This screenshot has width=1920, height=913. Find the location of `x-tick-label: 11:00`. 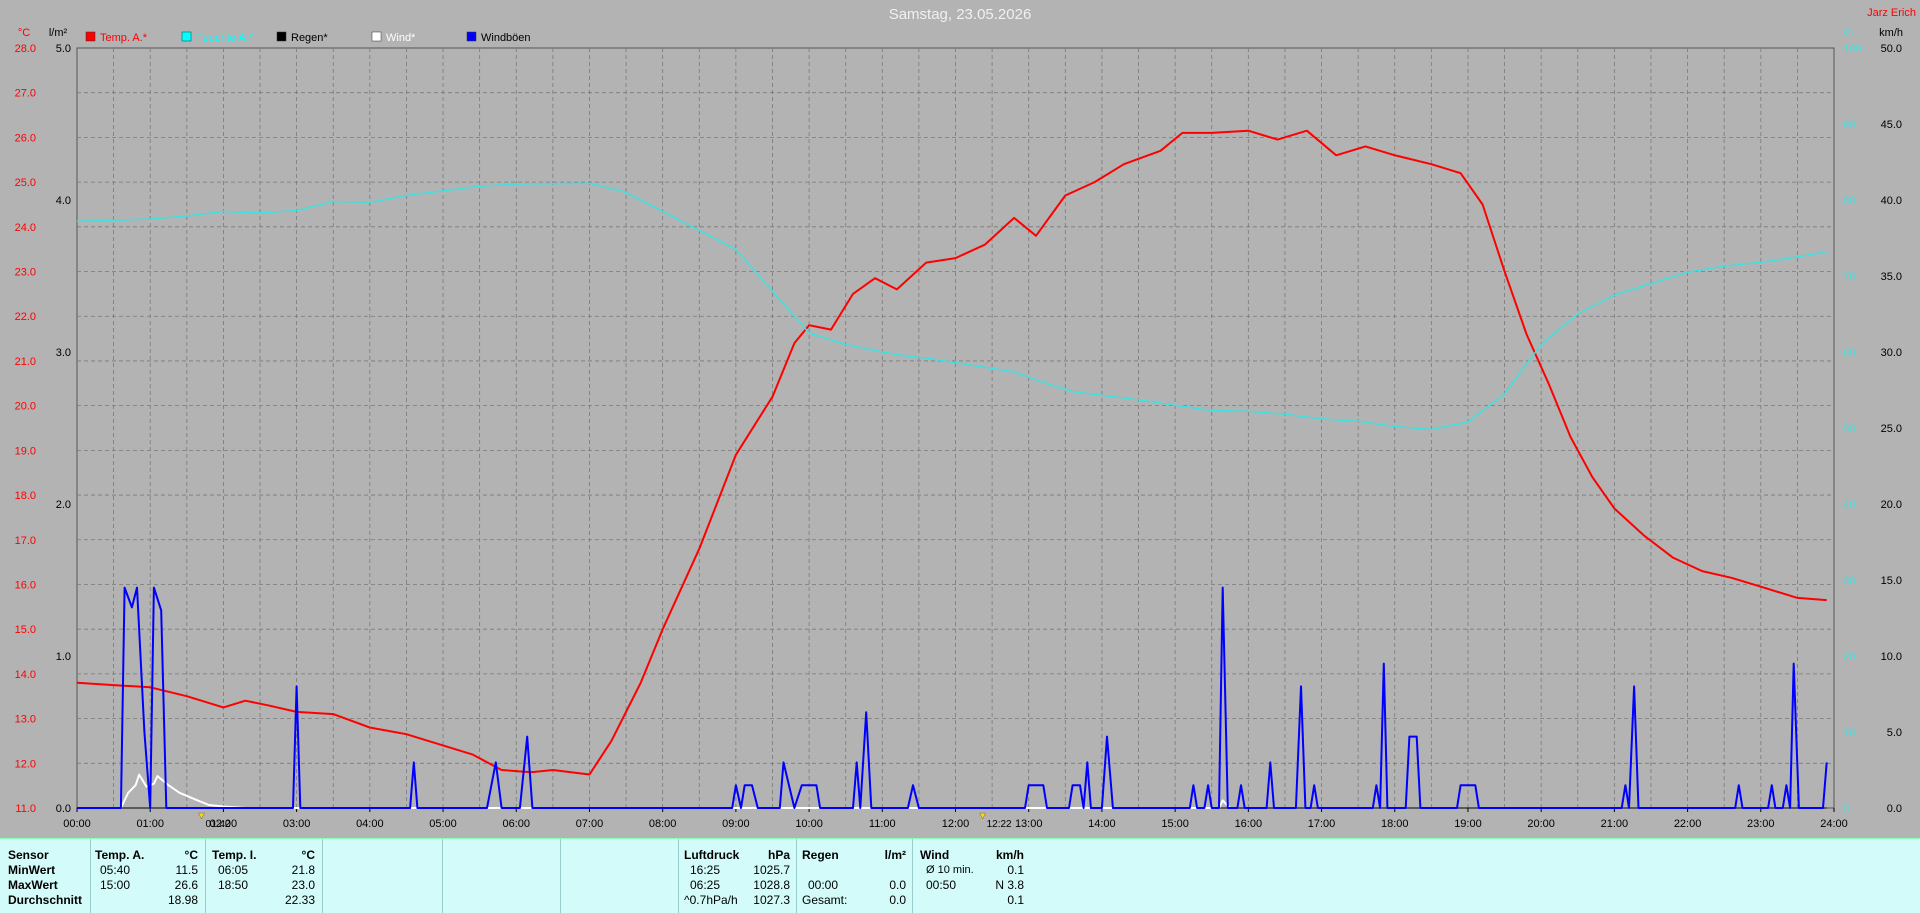

x-tick-label: 11:00 is located at coordinates (882, 824).